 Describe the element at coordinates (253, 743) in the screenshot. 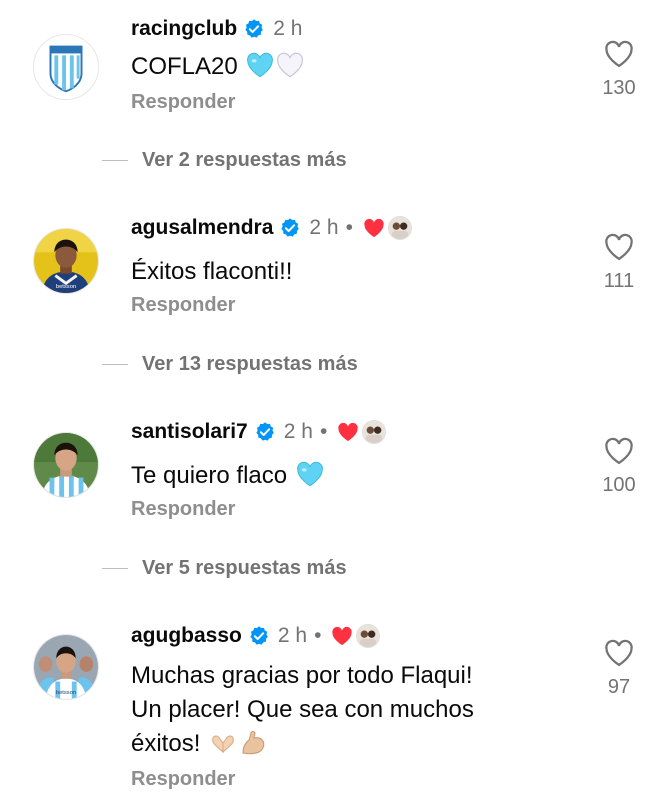

I see `flexed-biceps-icon` at that location.